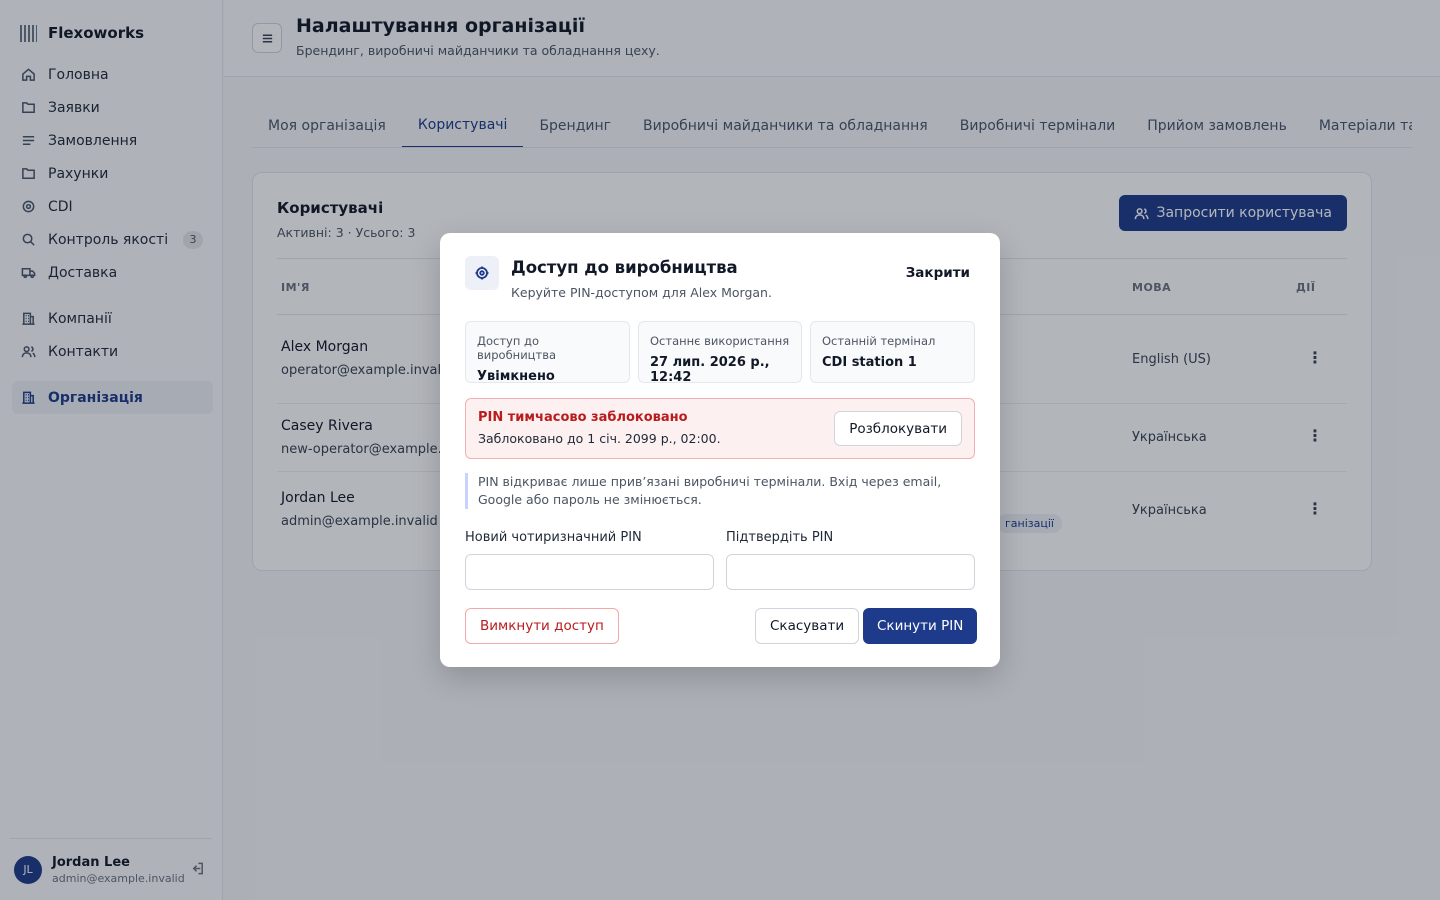 This screenshot has height=900, width=1440. I want to click on new-pin-label: Новий чотиризначний PIN, so click(553, 537).